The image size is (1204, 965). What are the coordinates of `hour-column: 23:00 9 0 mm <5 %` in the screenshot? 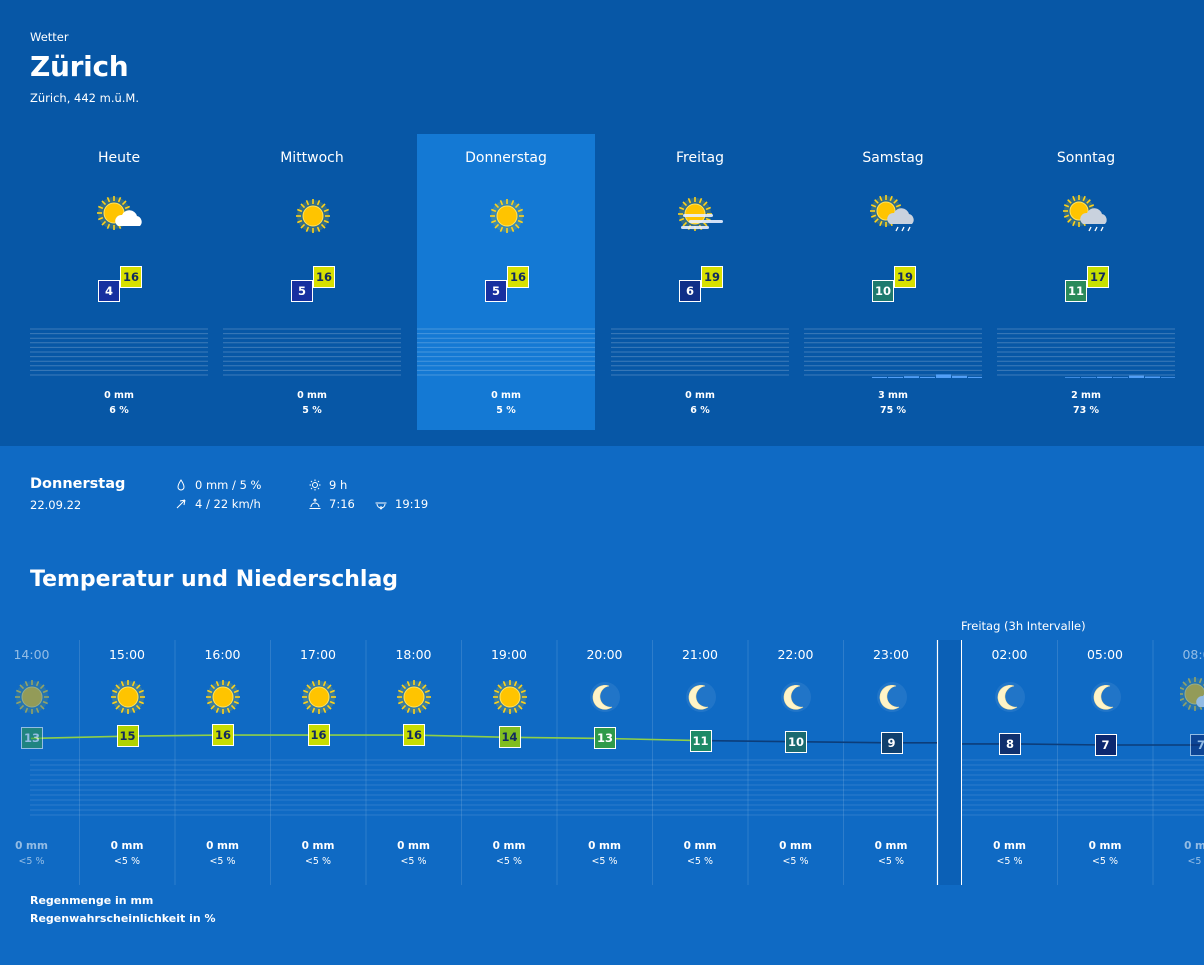 It's located at (891, 762).